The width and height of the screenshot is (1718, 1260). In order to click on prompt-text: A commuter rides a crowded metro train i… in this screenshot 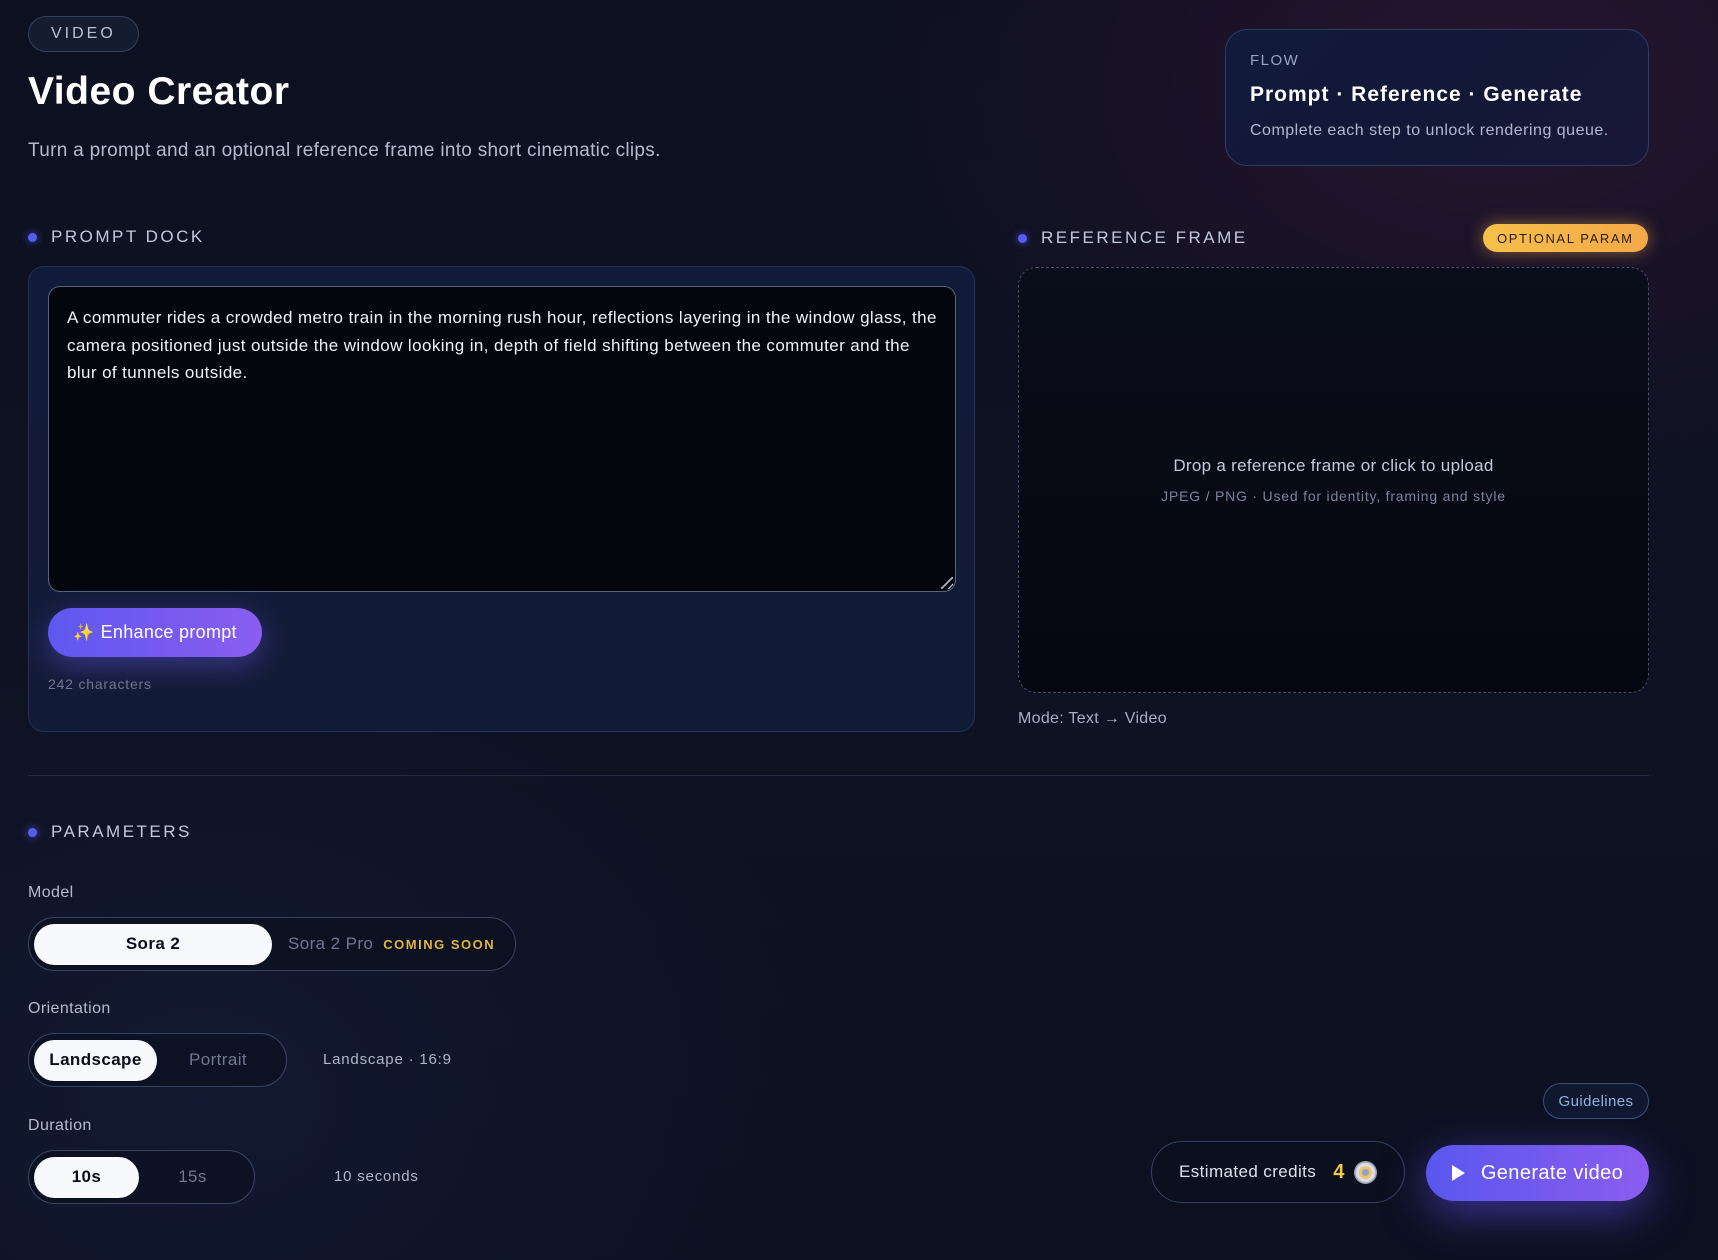, I will do `click(502, 345)`.